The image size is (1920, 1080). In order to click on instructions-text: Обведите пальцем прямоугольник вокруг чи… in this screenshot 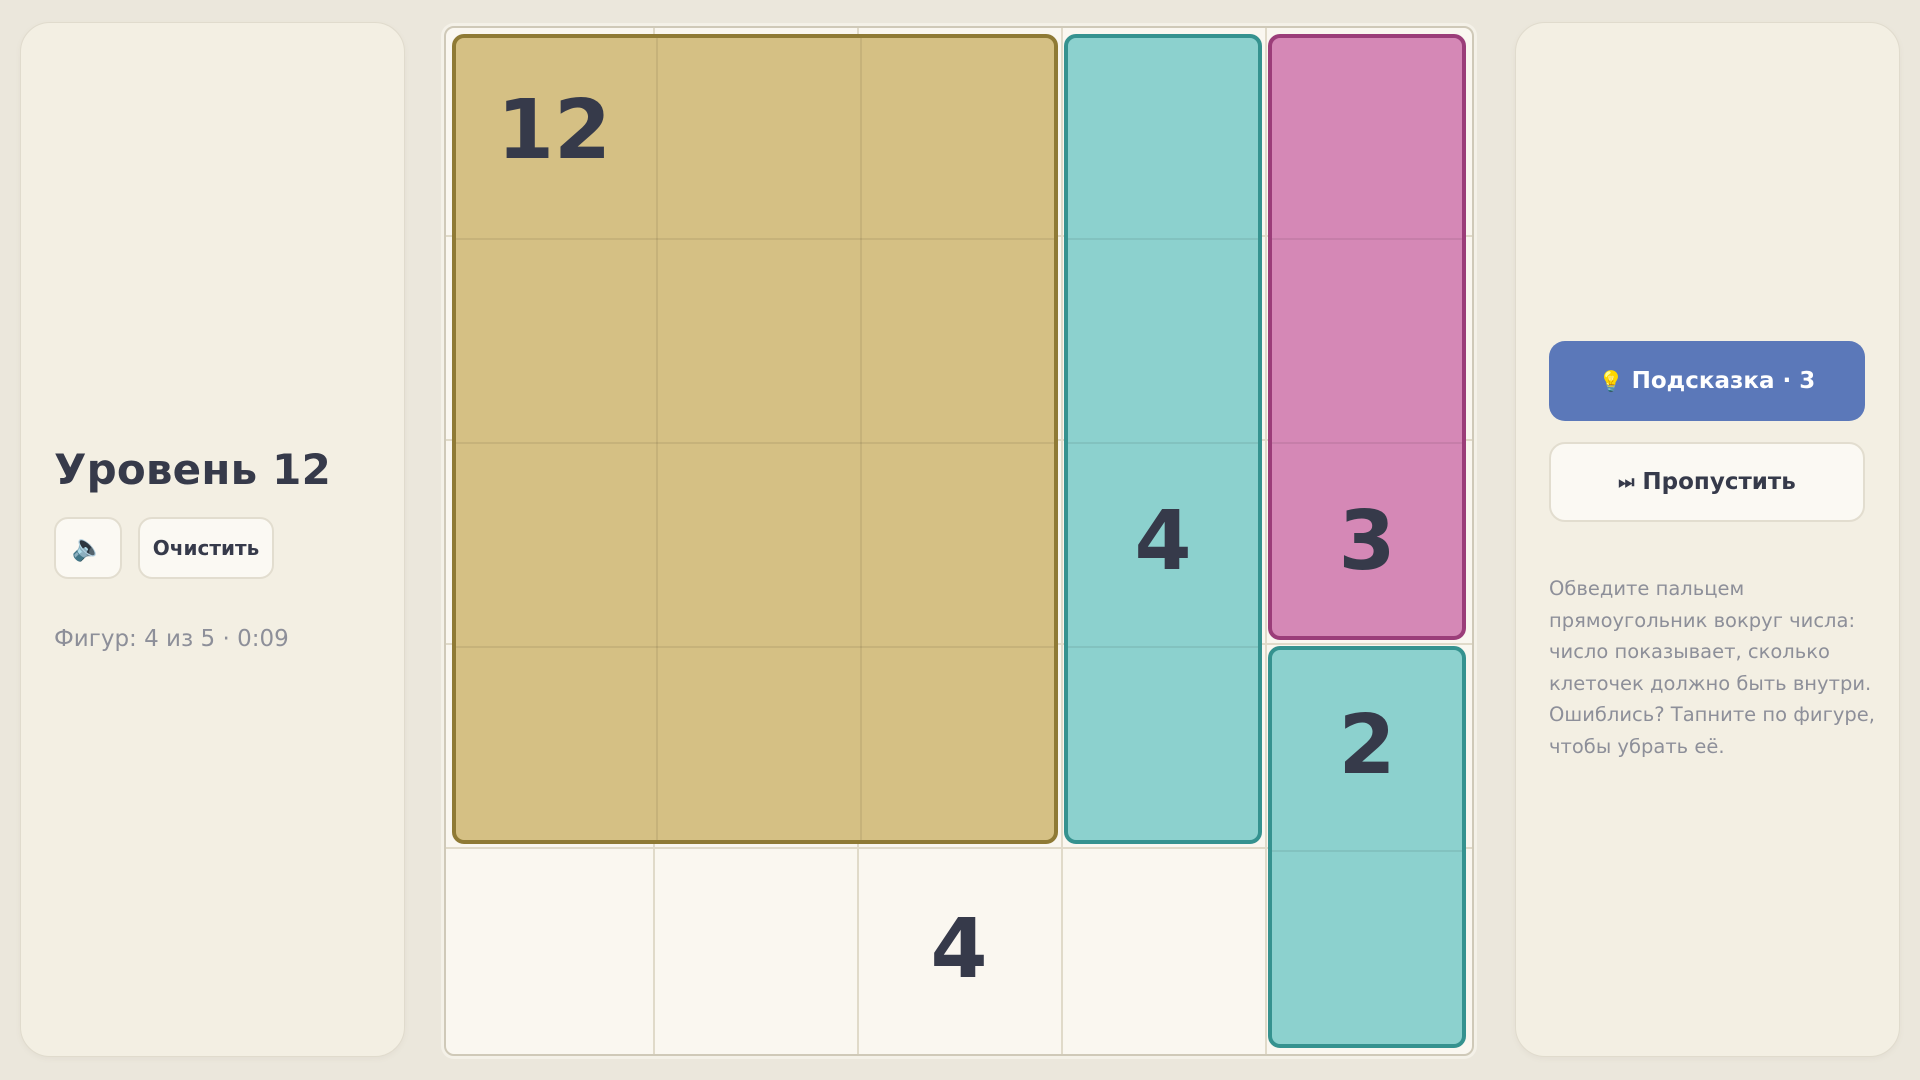, I will do `click(1712, 667)`.